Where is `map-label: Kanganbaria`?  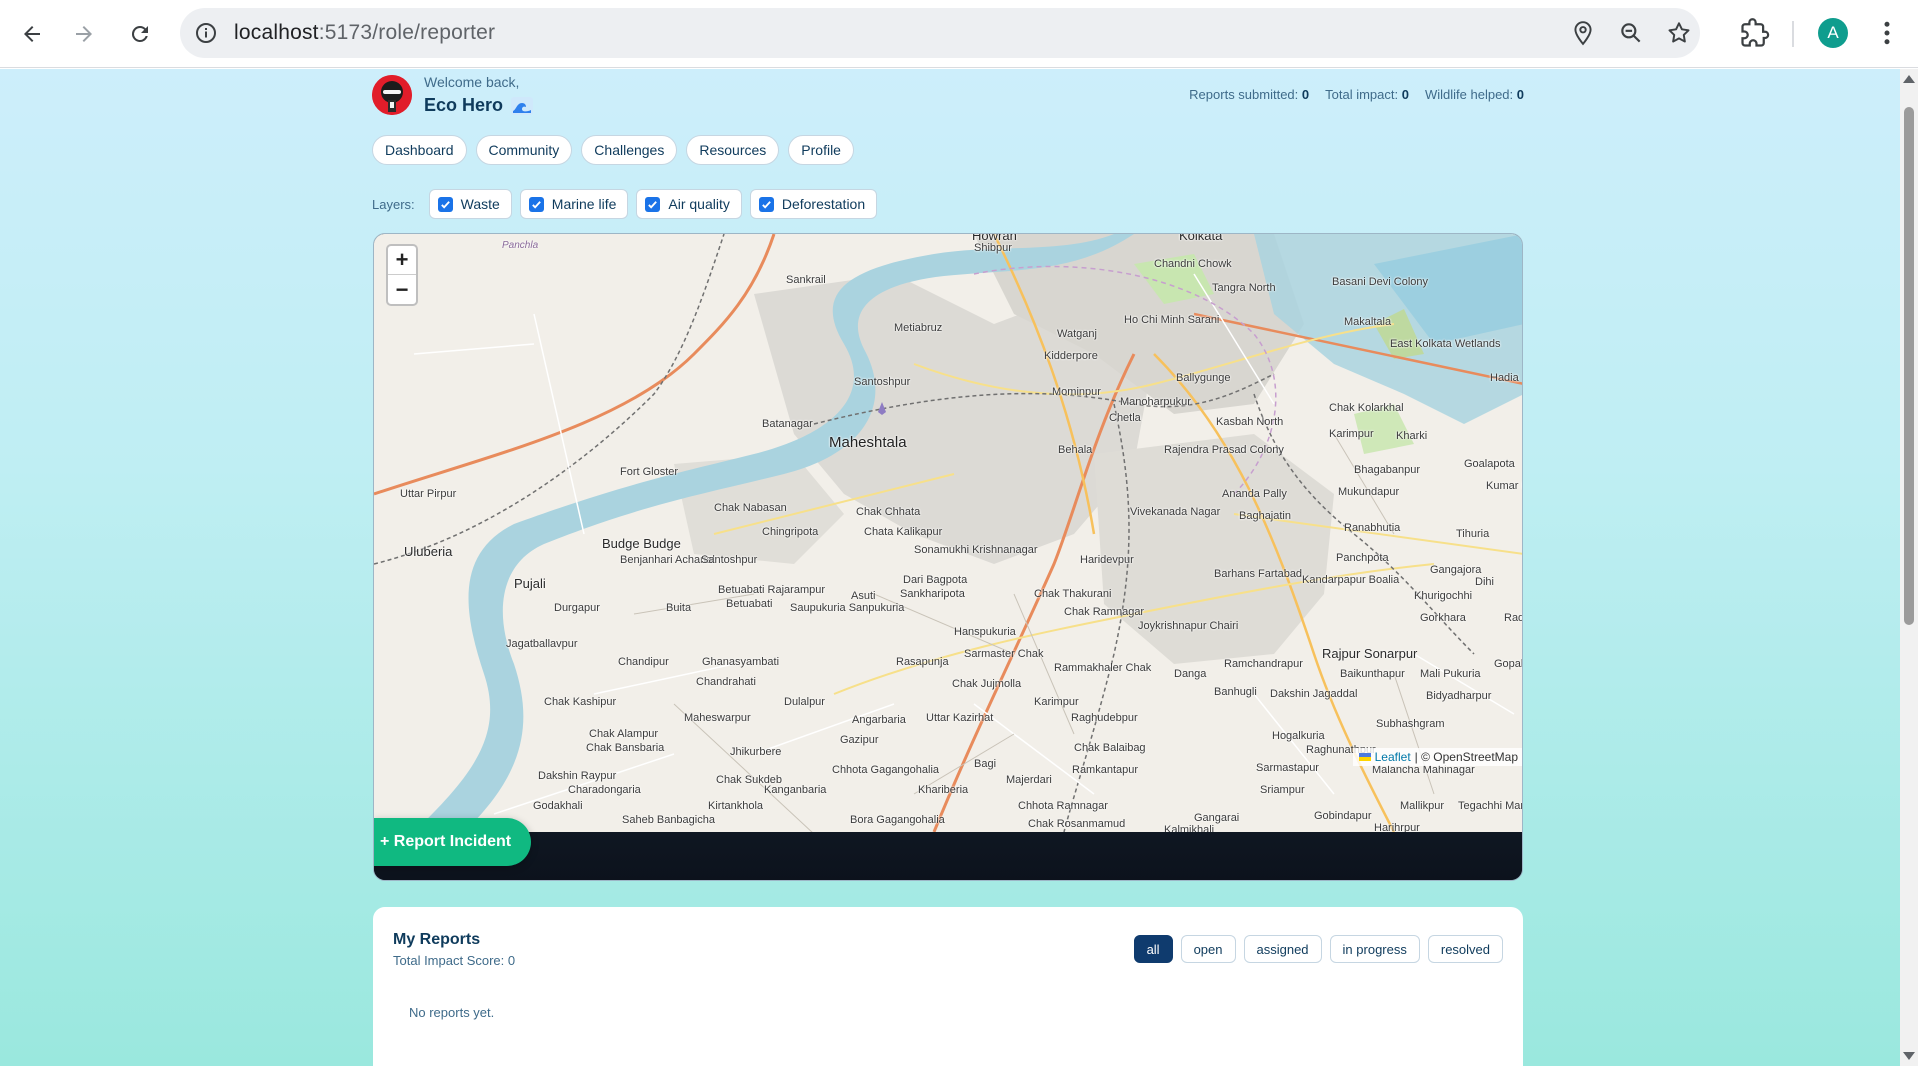 map-label: Kanganbaria is located at coordinates (795, 790).